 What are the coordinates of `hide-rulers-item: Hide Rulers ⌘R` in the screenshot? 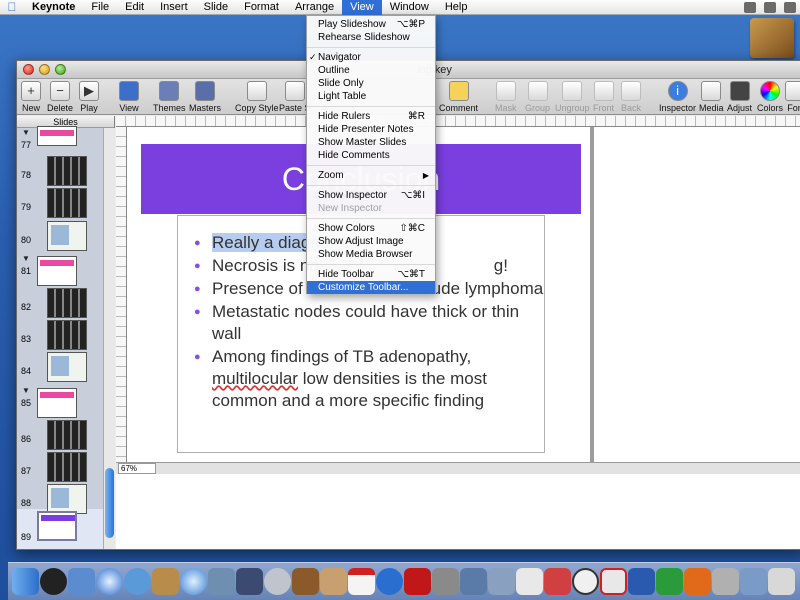 It's located at (371, 116).